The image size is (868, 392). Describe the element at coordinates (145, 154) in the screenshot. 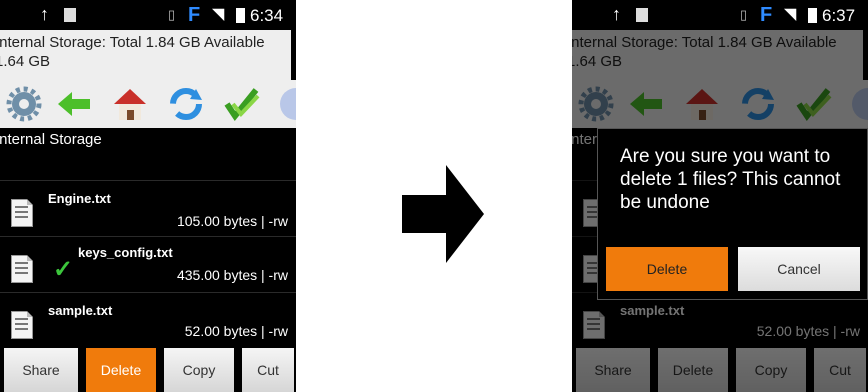

I see `current-path: Internal Storage` at that location.